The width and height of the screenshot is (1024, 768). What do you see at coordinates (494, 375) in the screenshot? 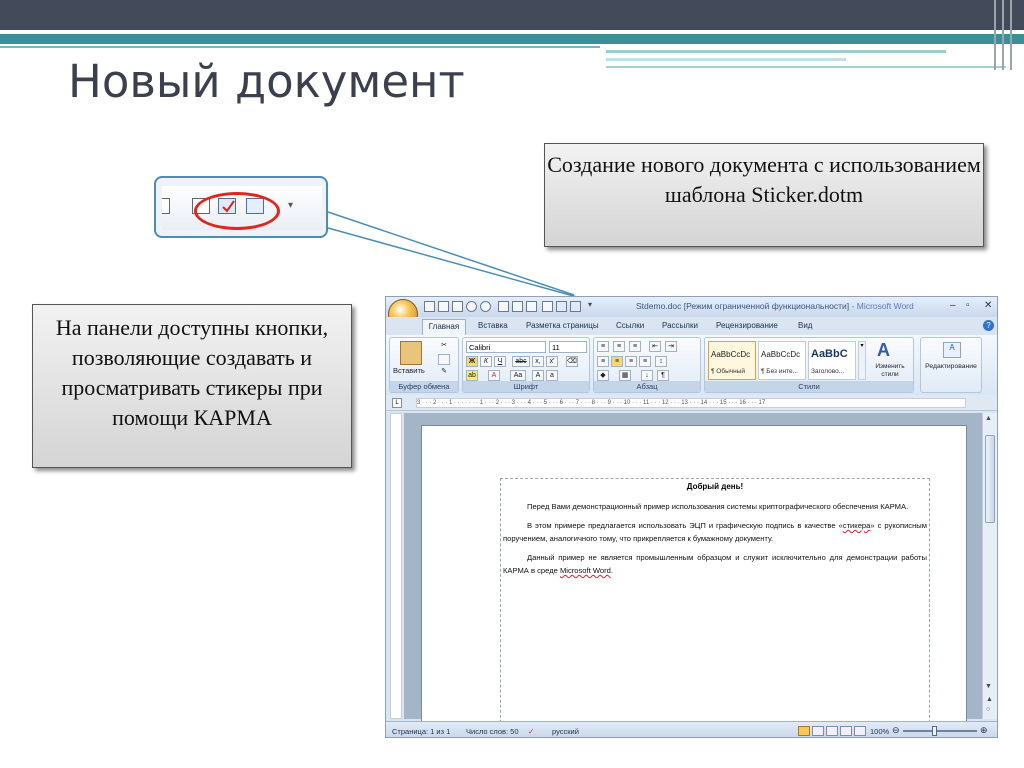
I see `font-color-icon: A` at bounding box center [494, 375].